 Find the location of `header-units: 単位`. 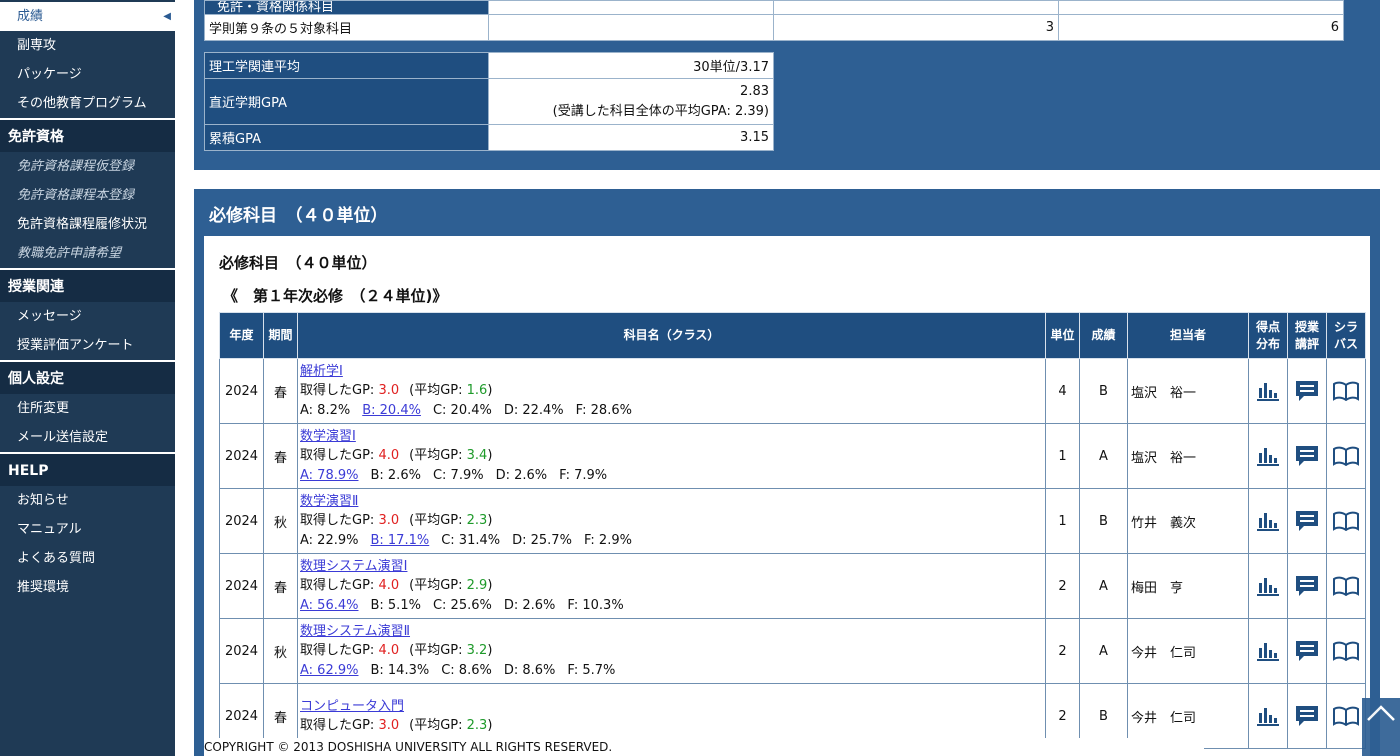

header-units: 単位 is located at coordinates (1062, 335).